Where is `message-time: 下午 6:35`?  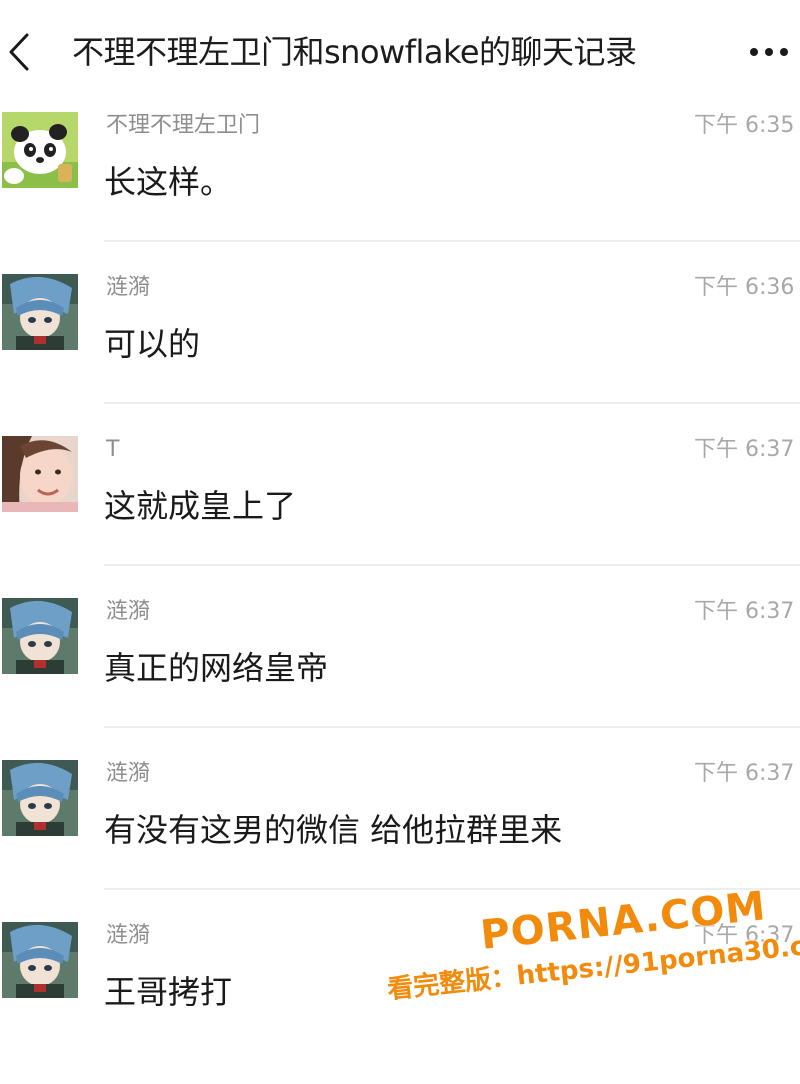
message-time: 下午 6:35 is located at coordinates (744, 125).